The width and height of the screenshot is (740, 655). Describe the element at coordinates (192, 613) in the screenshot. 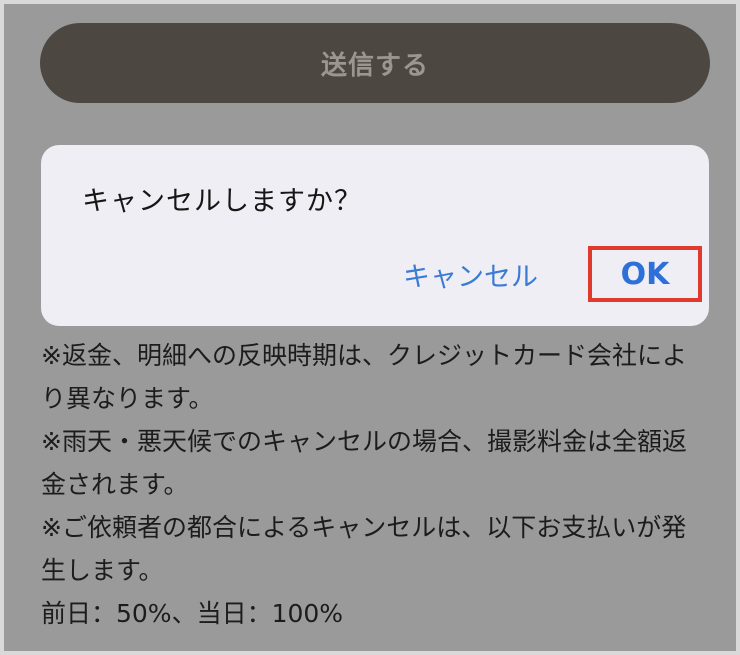

I see `note-line: 前日：50%、当日：100%` at that location.